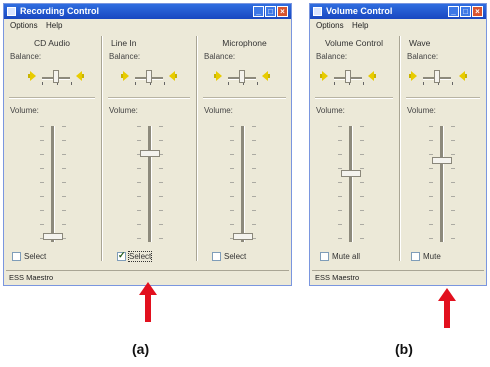 The height and width of the screenshot is (367, 490). What do you see at coordinates (398, 276) in the screenshot?
I see `status-bar: ESS Maestro` at bounding box center [398, 276].